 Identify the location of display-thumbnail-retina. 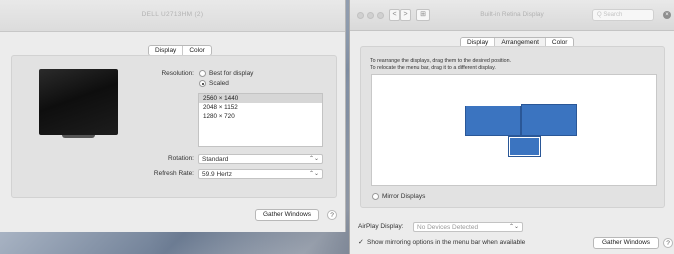
(524, 146).